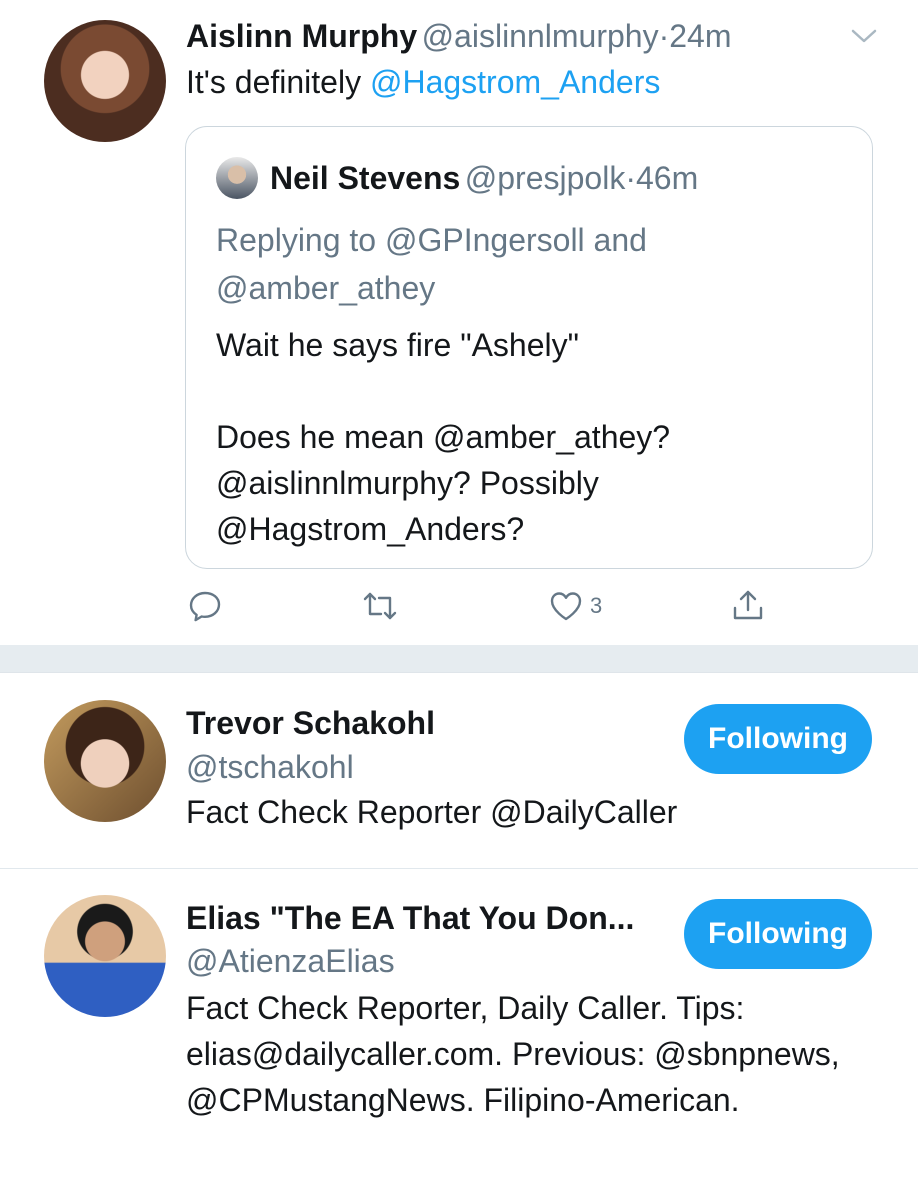 The height and width of the screenshot is (1200, 918). Describe the element at coordinates (566, 606) in the screenshot. I see `heart-icon` at that location.